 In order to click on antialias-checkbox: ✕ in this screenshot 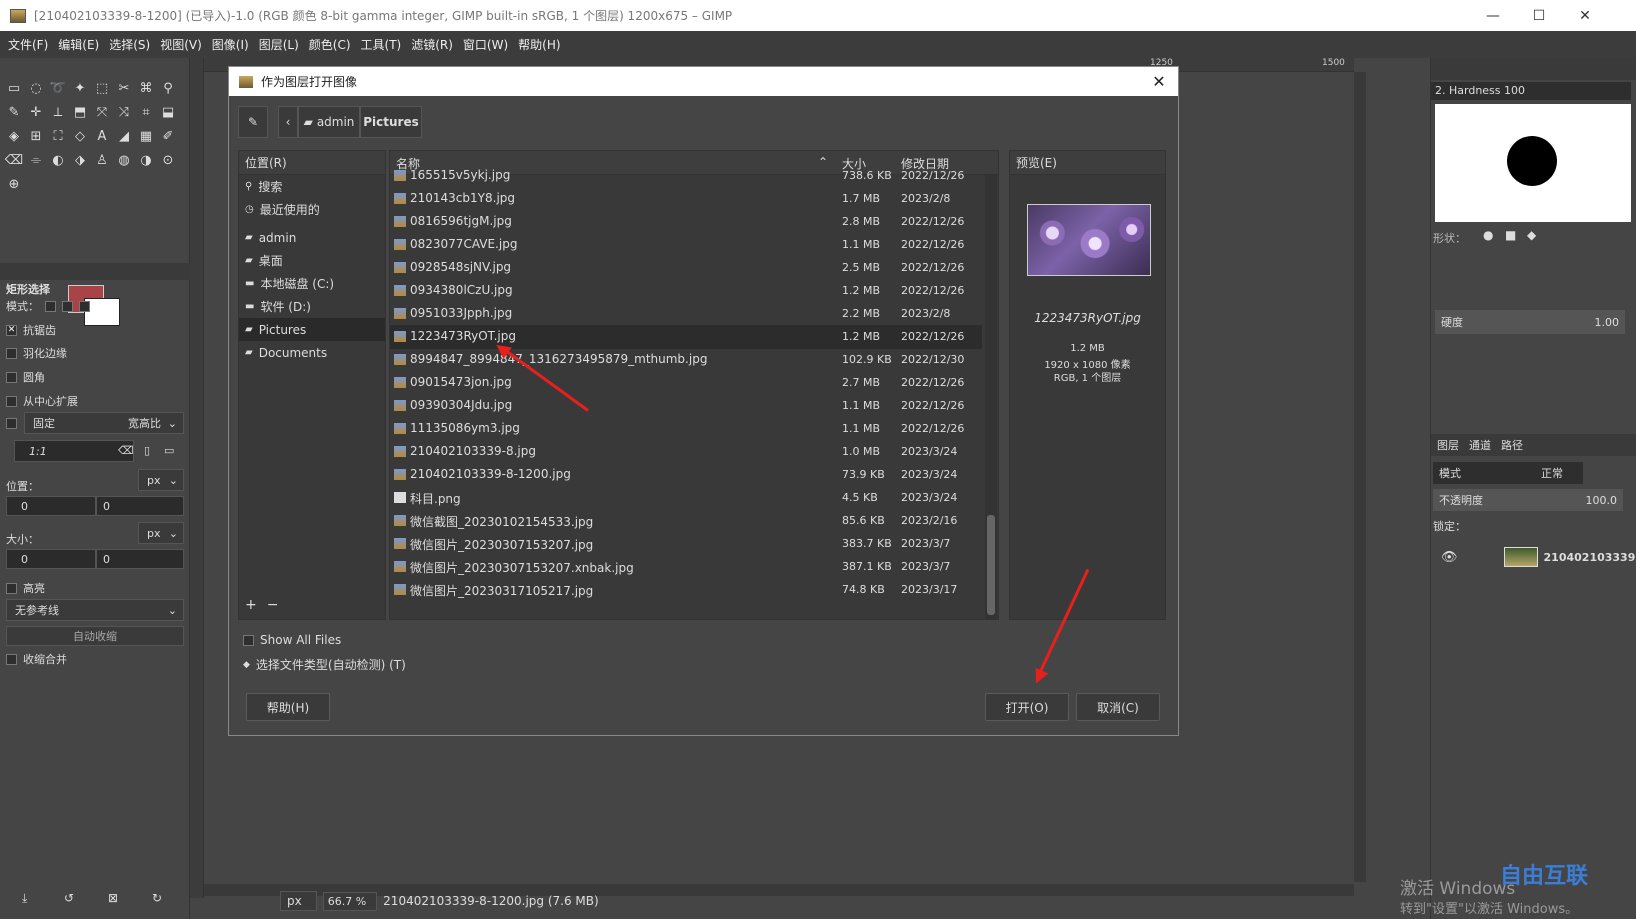, I will do `click(11, 330)`.